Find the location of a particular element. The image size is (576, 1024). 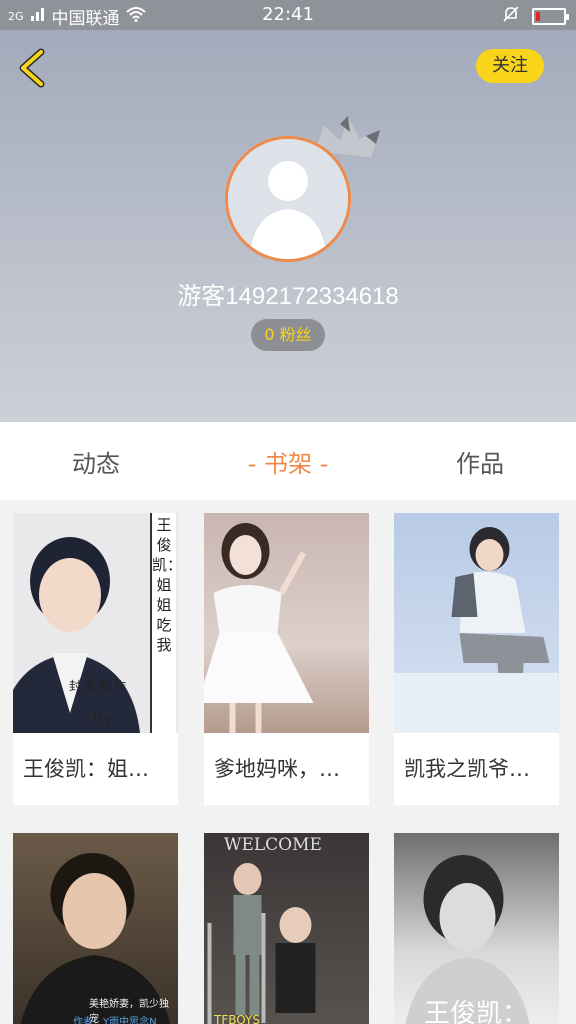

profile-tabs: 动态 - 书架 - 作品 is located at coordinates (288, 461).